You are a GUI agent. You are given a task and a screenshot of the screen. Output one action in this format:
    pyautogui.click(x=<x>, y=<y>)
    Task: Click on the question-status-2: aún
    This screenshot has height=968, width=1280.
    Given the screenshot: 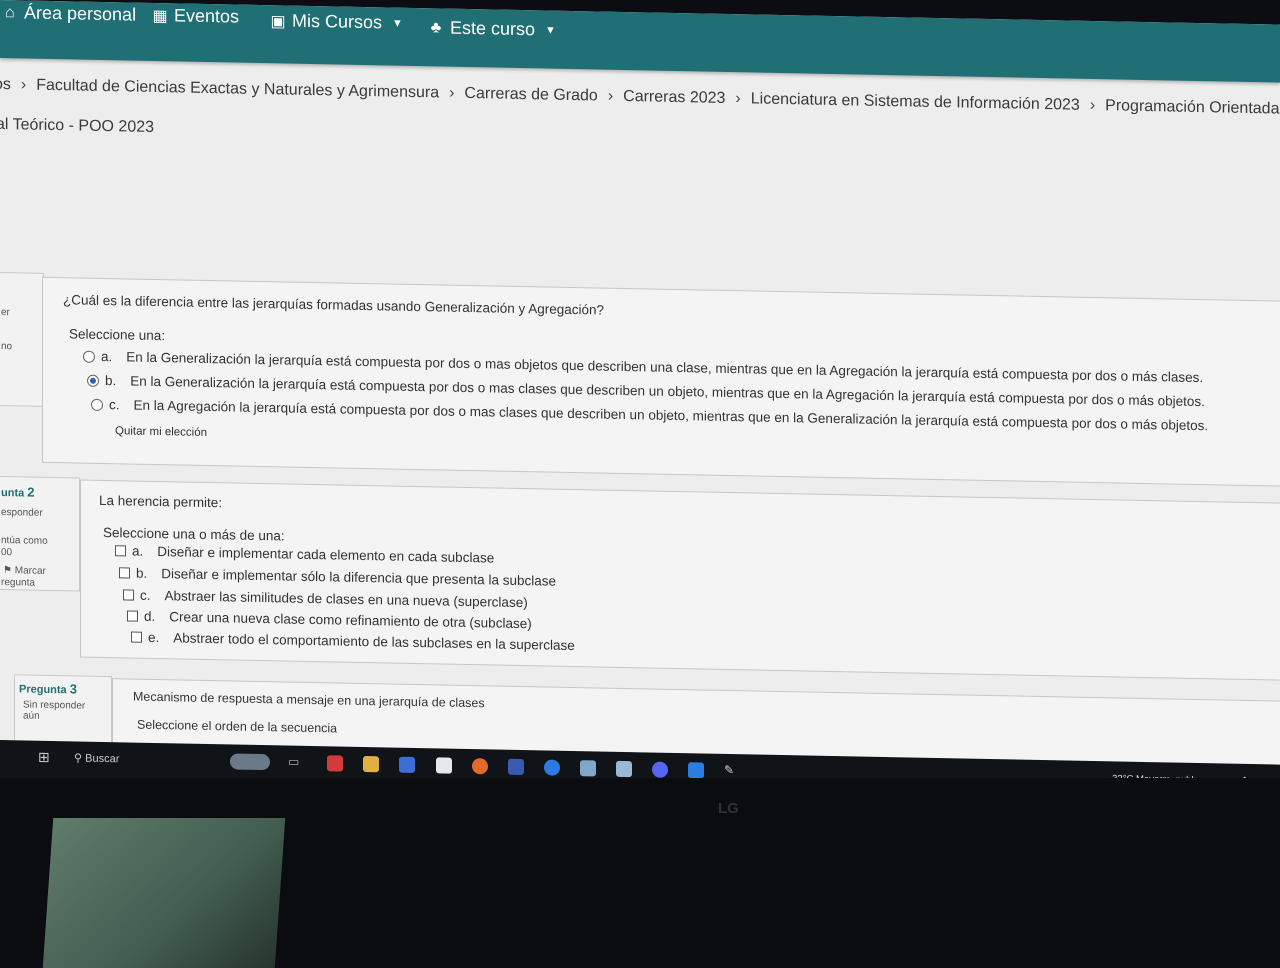 What is the action you would take?
    pyautogui.click(x=31, y=716)
    